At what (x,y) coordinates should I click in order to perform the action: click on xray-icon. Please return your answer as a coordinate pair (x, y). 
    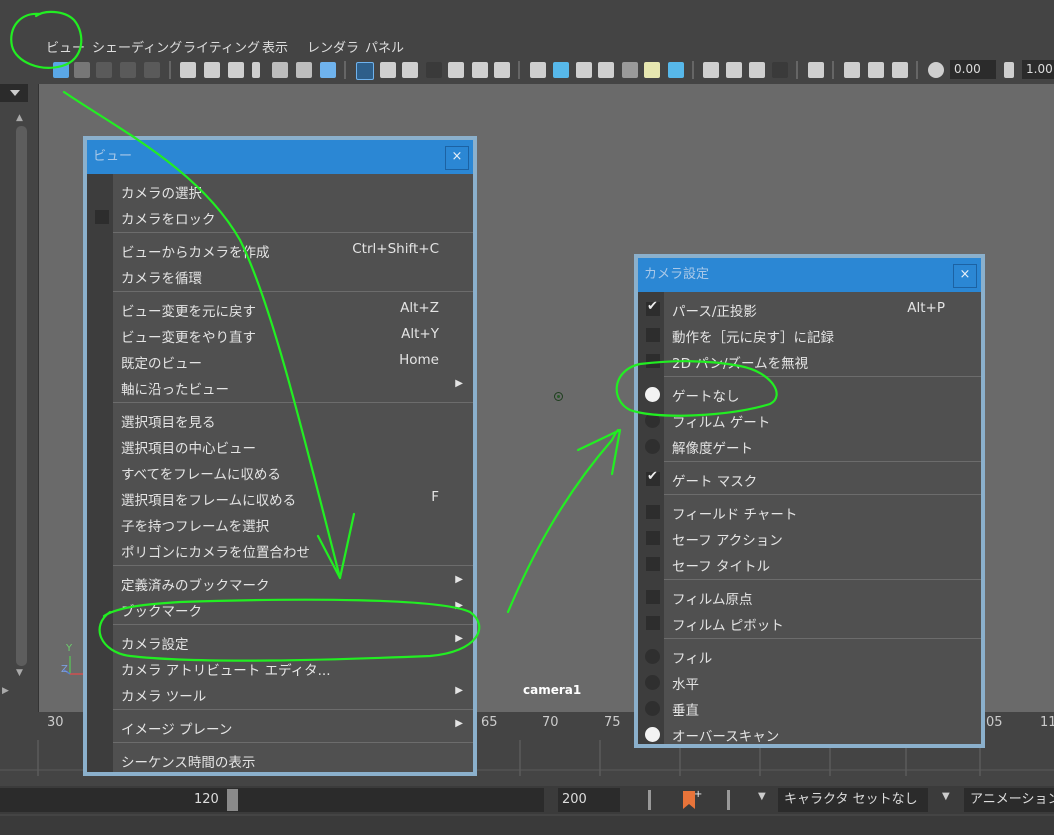
    Looking at the image, I should click on (630, 70).